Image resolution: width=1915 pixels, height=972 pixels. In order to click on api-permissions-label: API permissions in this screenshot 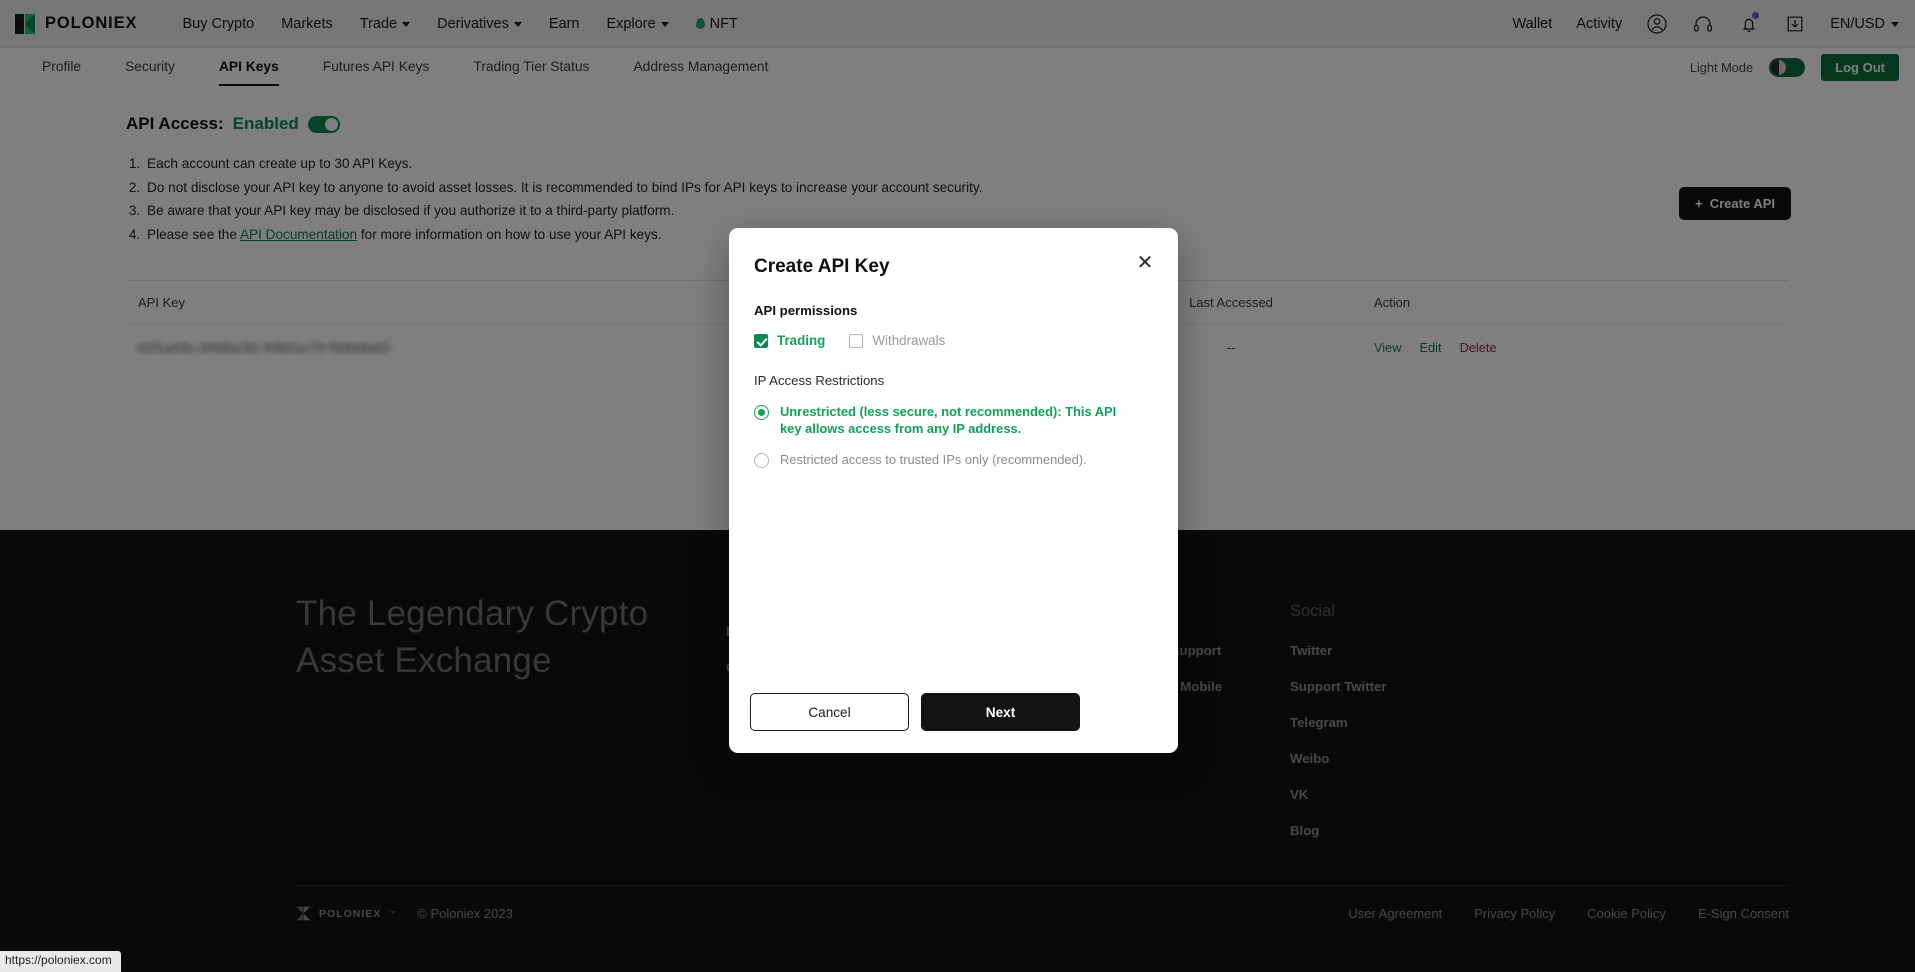, I will do `click(806, 310)`.